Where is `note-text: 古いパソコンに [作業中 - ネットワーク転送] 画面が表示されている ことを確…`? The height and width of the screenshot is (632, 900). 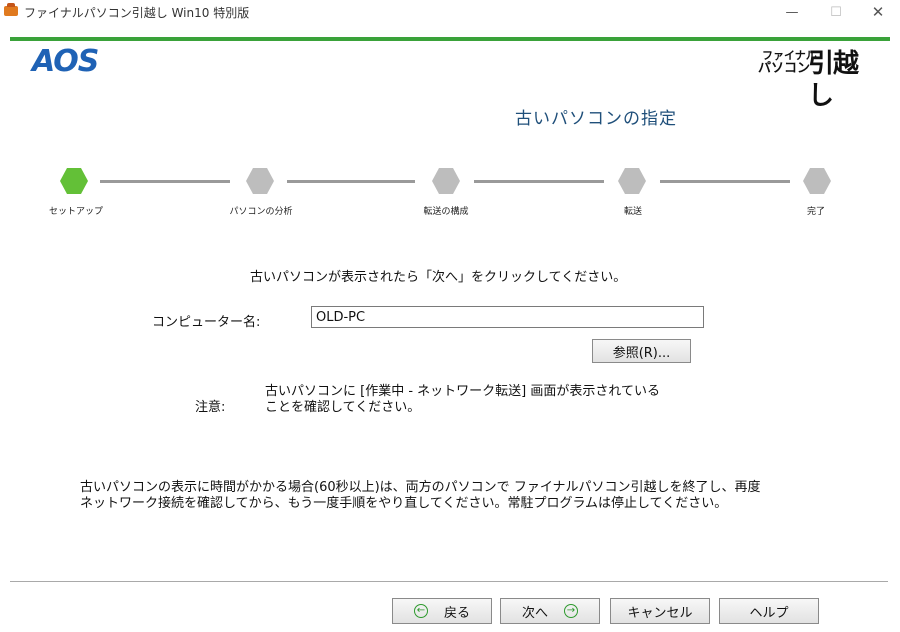 note-text: 古いパソコンに [作業中 - ネットワーク転送] 画面が表示されている ことを確… is located at coordinates (485, 400).